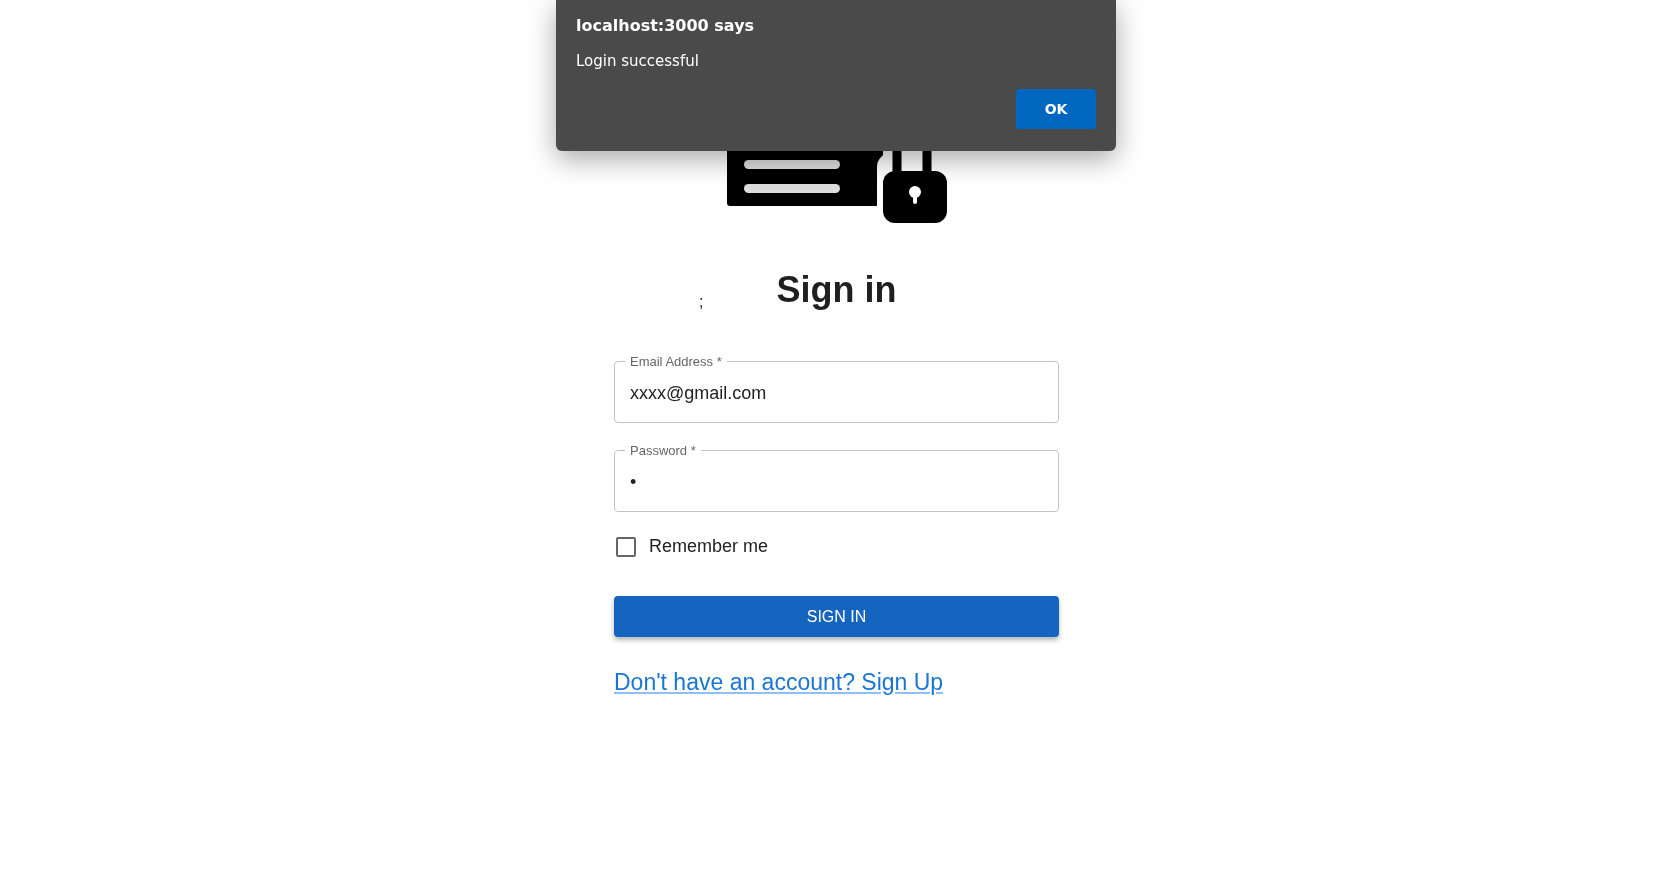 The image size is (1675, 873). Describe the element at coordinates (779, 682) in the screenshot. I see `sign-up-link: Don't have an account? Sign Up` at that location.